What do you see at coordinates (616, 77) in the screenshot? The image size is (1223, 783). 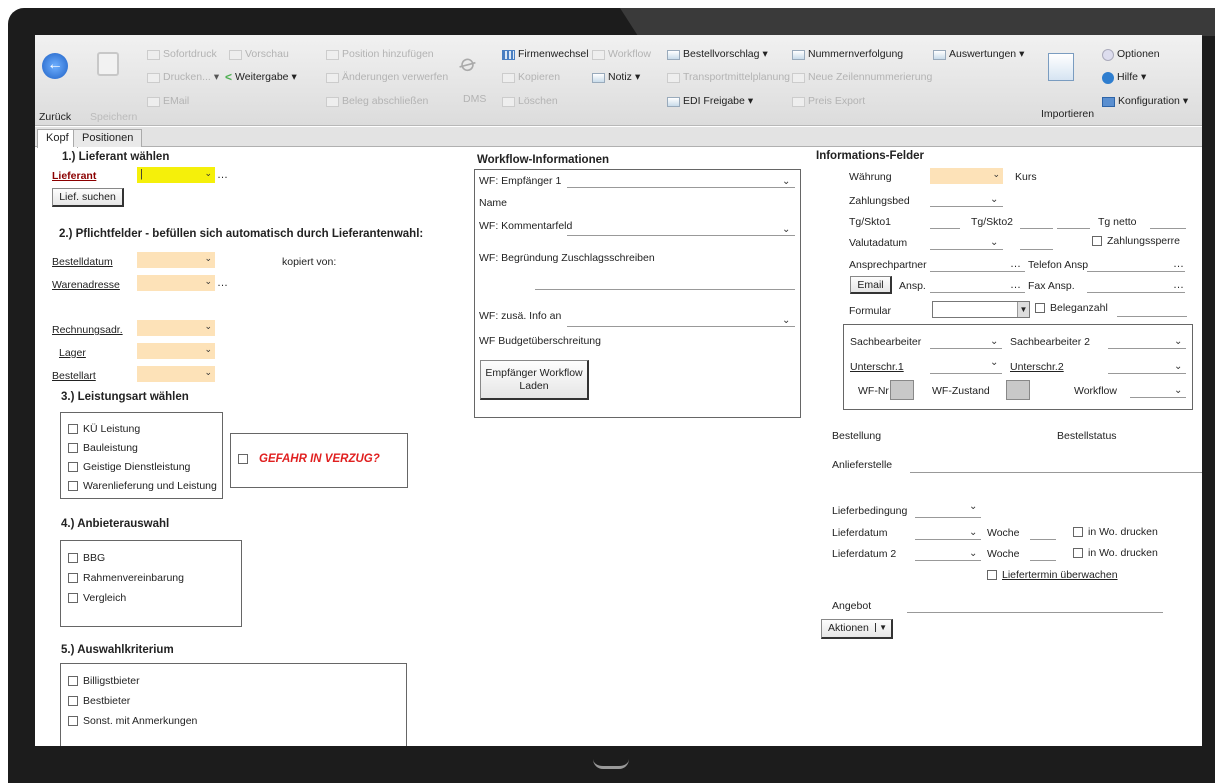 I see `notiz-button: Notiz ▾` at bounding box center [616, 77].